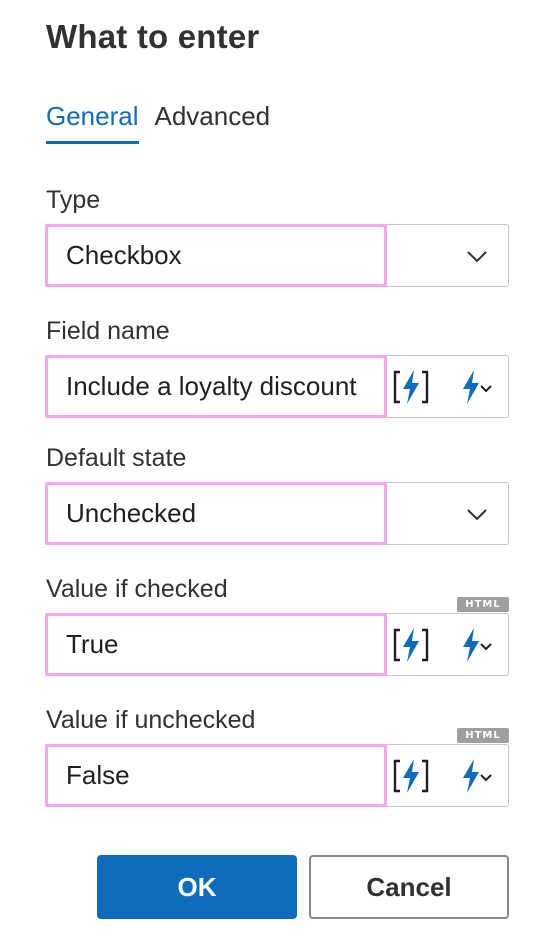 The image size is (554, 940). Describe the element at coordinates (213, 123) in the screenshot. I see `tab-advanced: Advanced` at that location.